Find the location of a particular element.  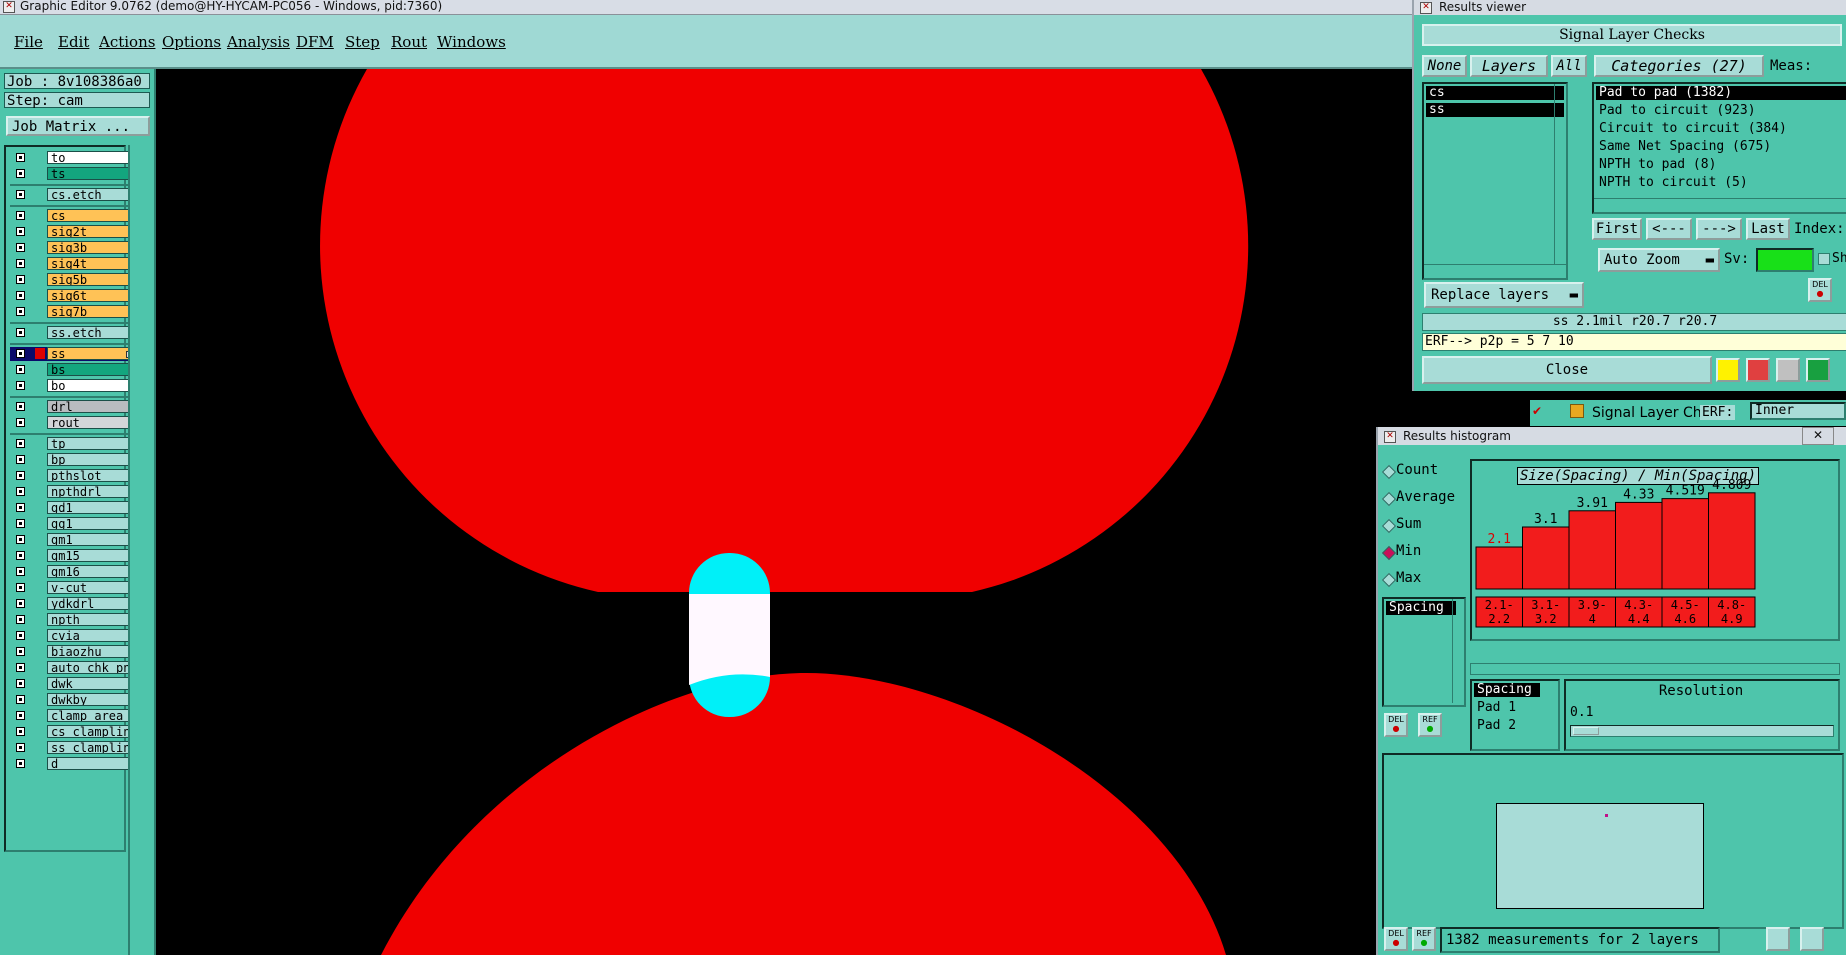

menu-step: Step is located at coordinates (362, 42).